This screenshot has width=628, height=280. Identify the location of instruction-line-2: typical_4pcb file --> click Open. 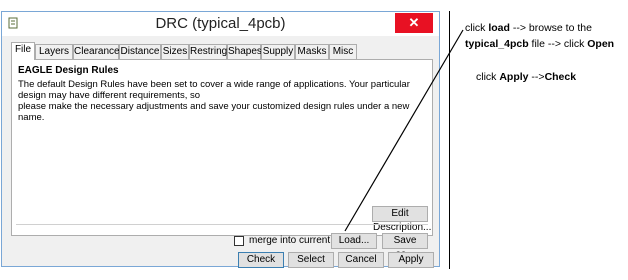
(539, 44).